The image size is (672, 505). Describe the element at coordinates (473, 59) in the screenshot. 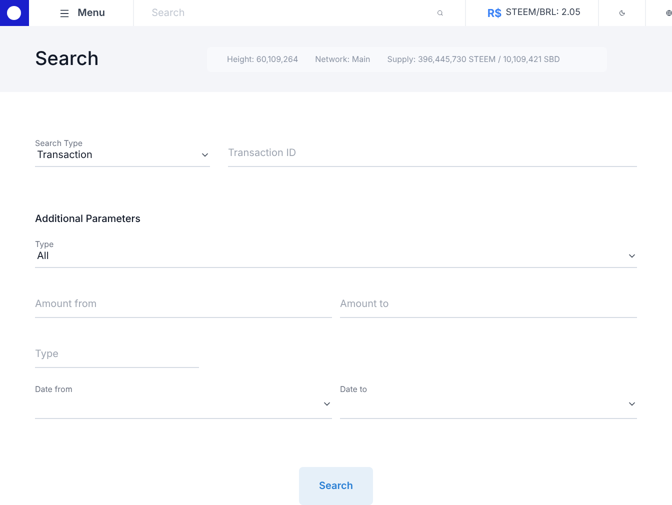

I see `stat-text: Supply: 396,445,730 STEEM / 10,109,421 SBD` at that location.